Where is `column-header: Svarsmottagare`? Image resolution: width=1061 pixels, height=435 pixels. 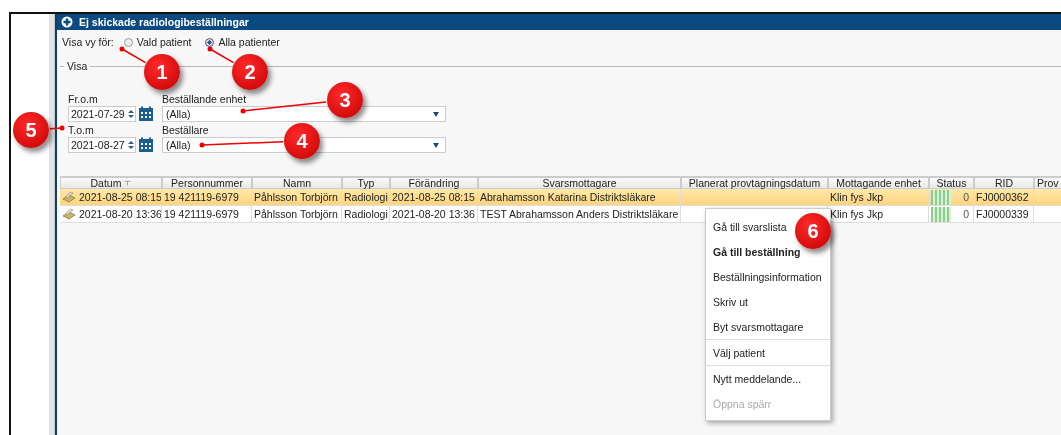 column-header: Svarsmottagare is located at coordinates (579, 183).